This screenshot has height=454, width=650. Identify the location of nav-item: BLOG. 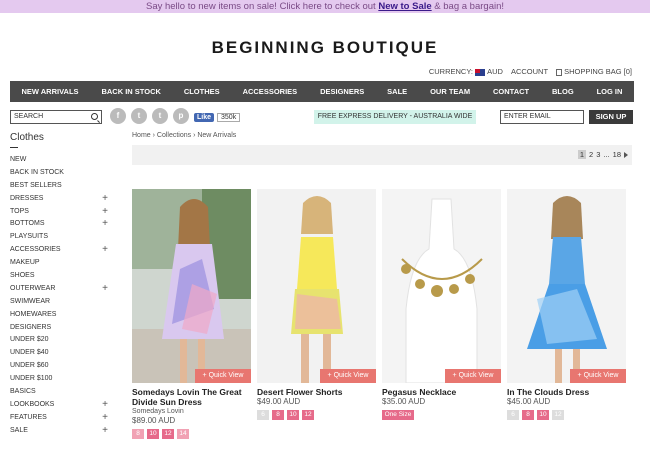
(563, 91).